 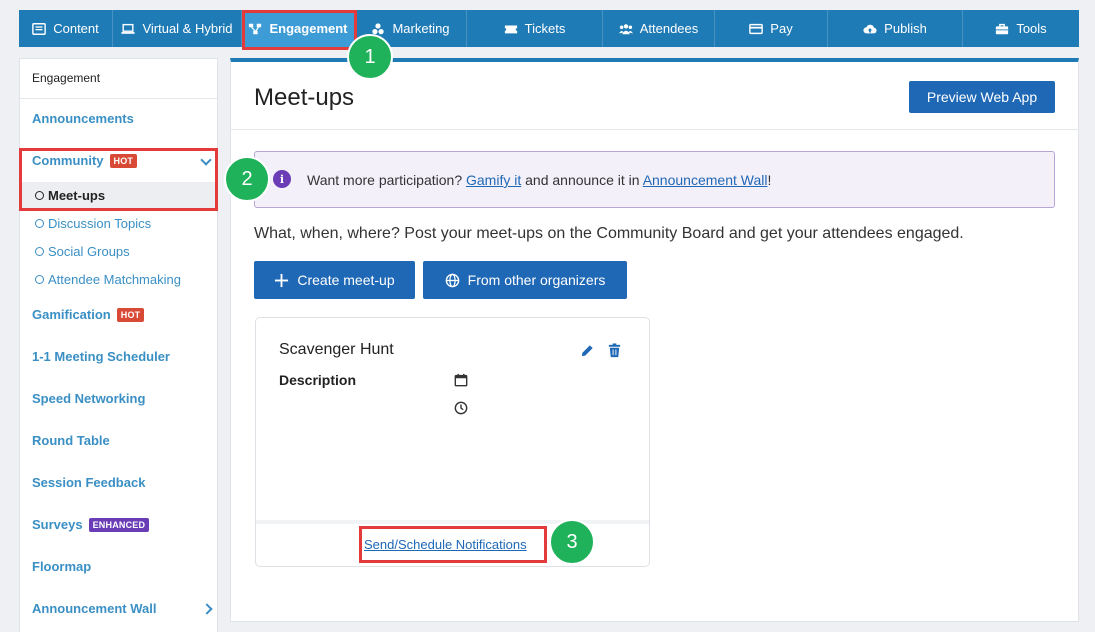 What do you see at coordinates (100, 223) in the screenshot?
I see `sidebar-subitem-label: Discussion Topics` at bounding box center [100, 223].